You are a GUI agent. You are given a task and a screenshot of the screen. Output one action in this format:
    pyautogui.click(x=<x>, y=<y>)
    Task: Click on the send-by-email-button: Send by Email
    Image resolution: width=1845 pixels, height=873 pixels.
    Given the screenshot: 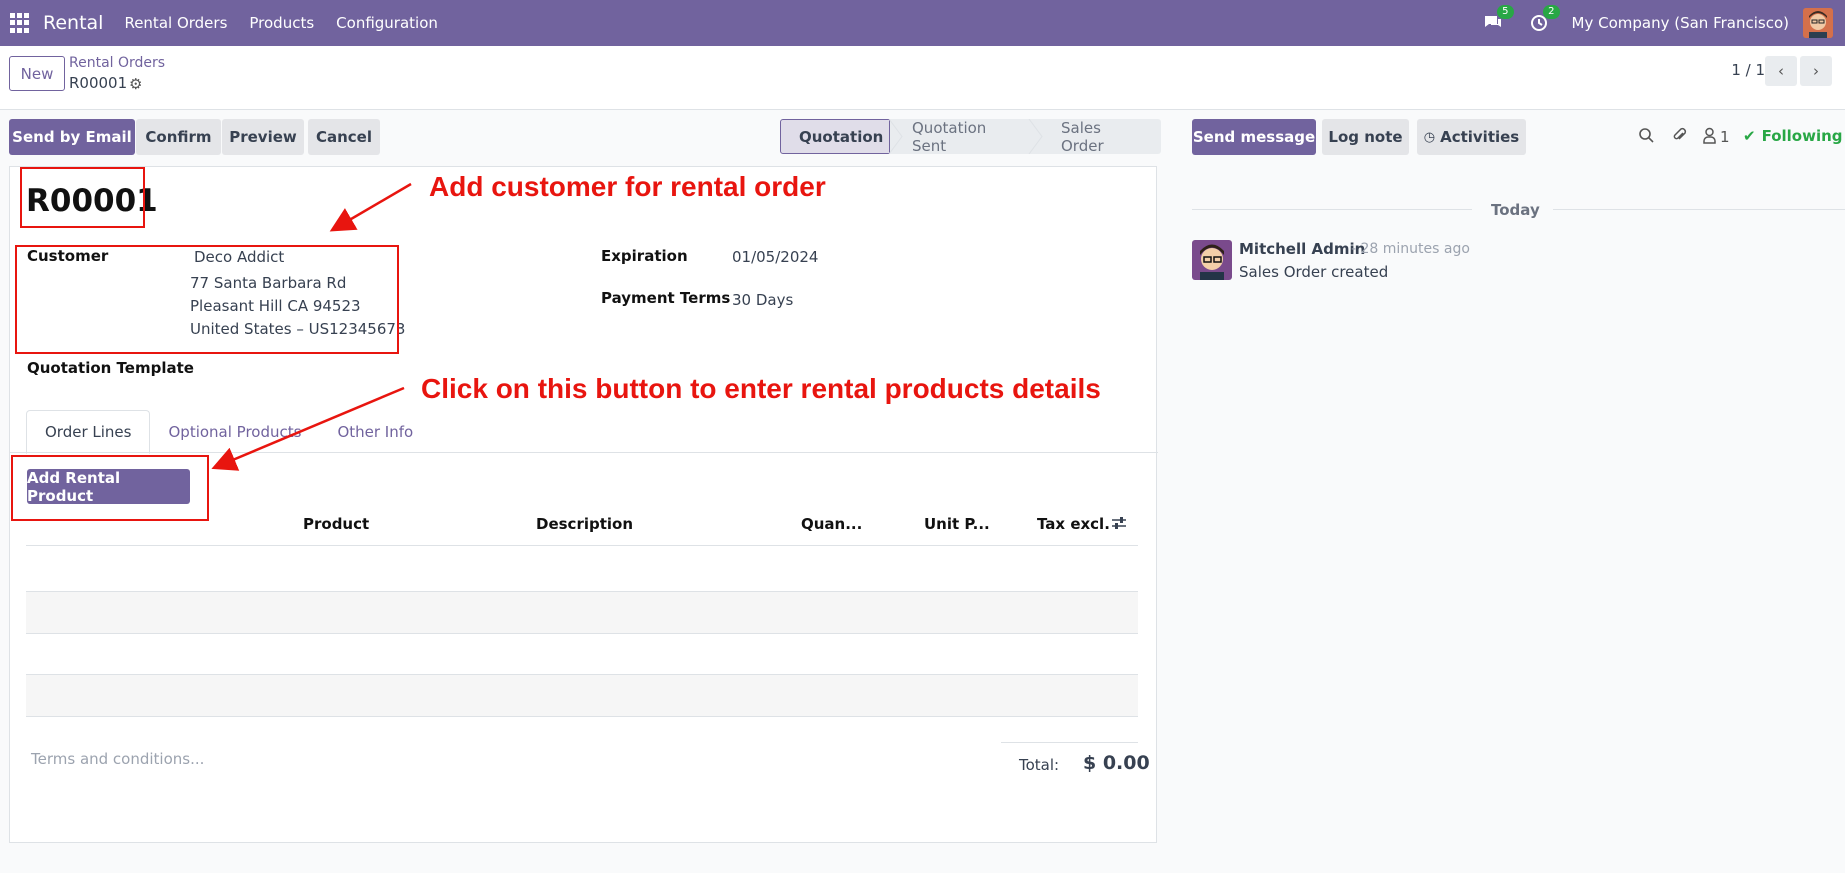 What is the action you would take?
    pyautogui.click(x=72, y=137)
    